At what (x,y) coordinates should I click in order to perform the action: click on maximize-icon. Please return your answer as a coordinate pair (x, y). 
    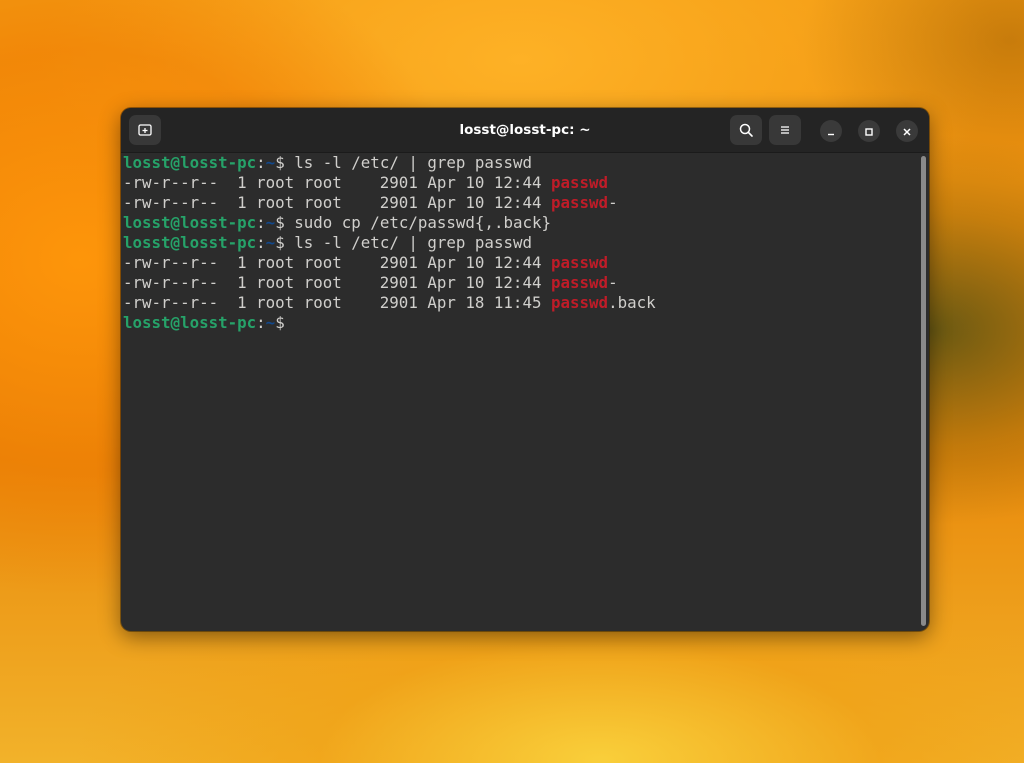
    Looking at the image, I should click on (869, 131).